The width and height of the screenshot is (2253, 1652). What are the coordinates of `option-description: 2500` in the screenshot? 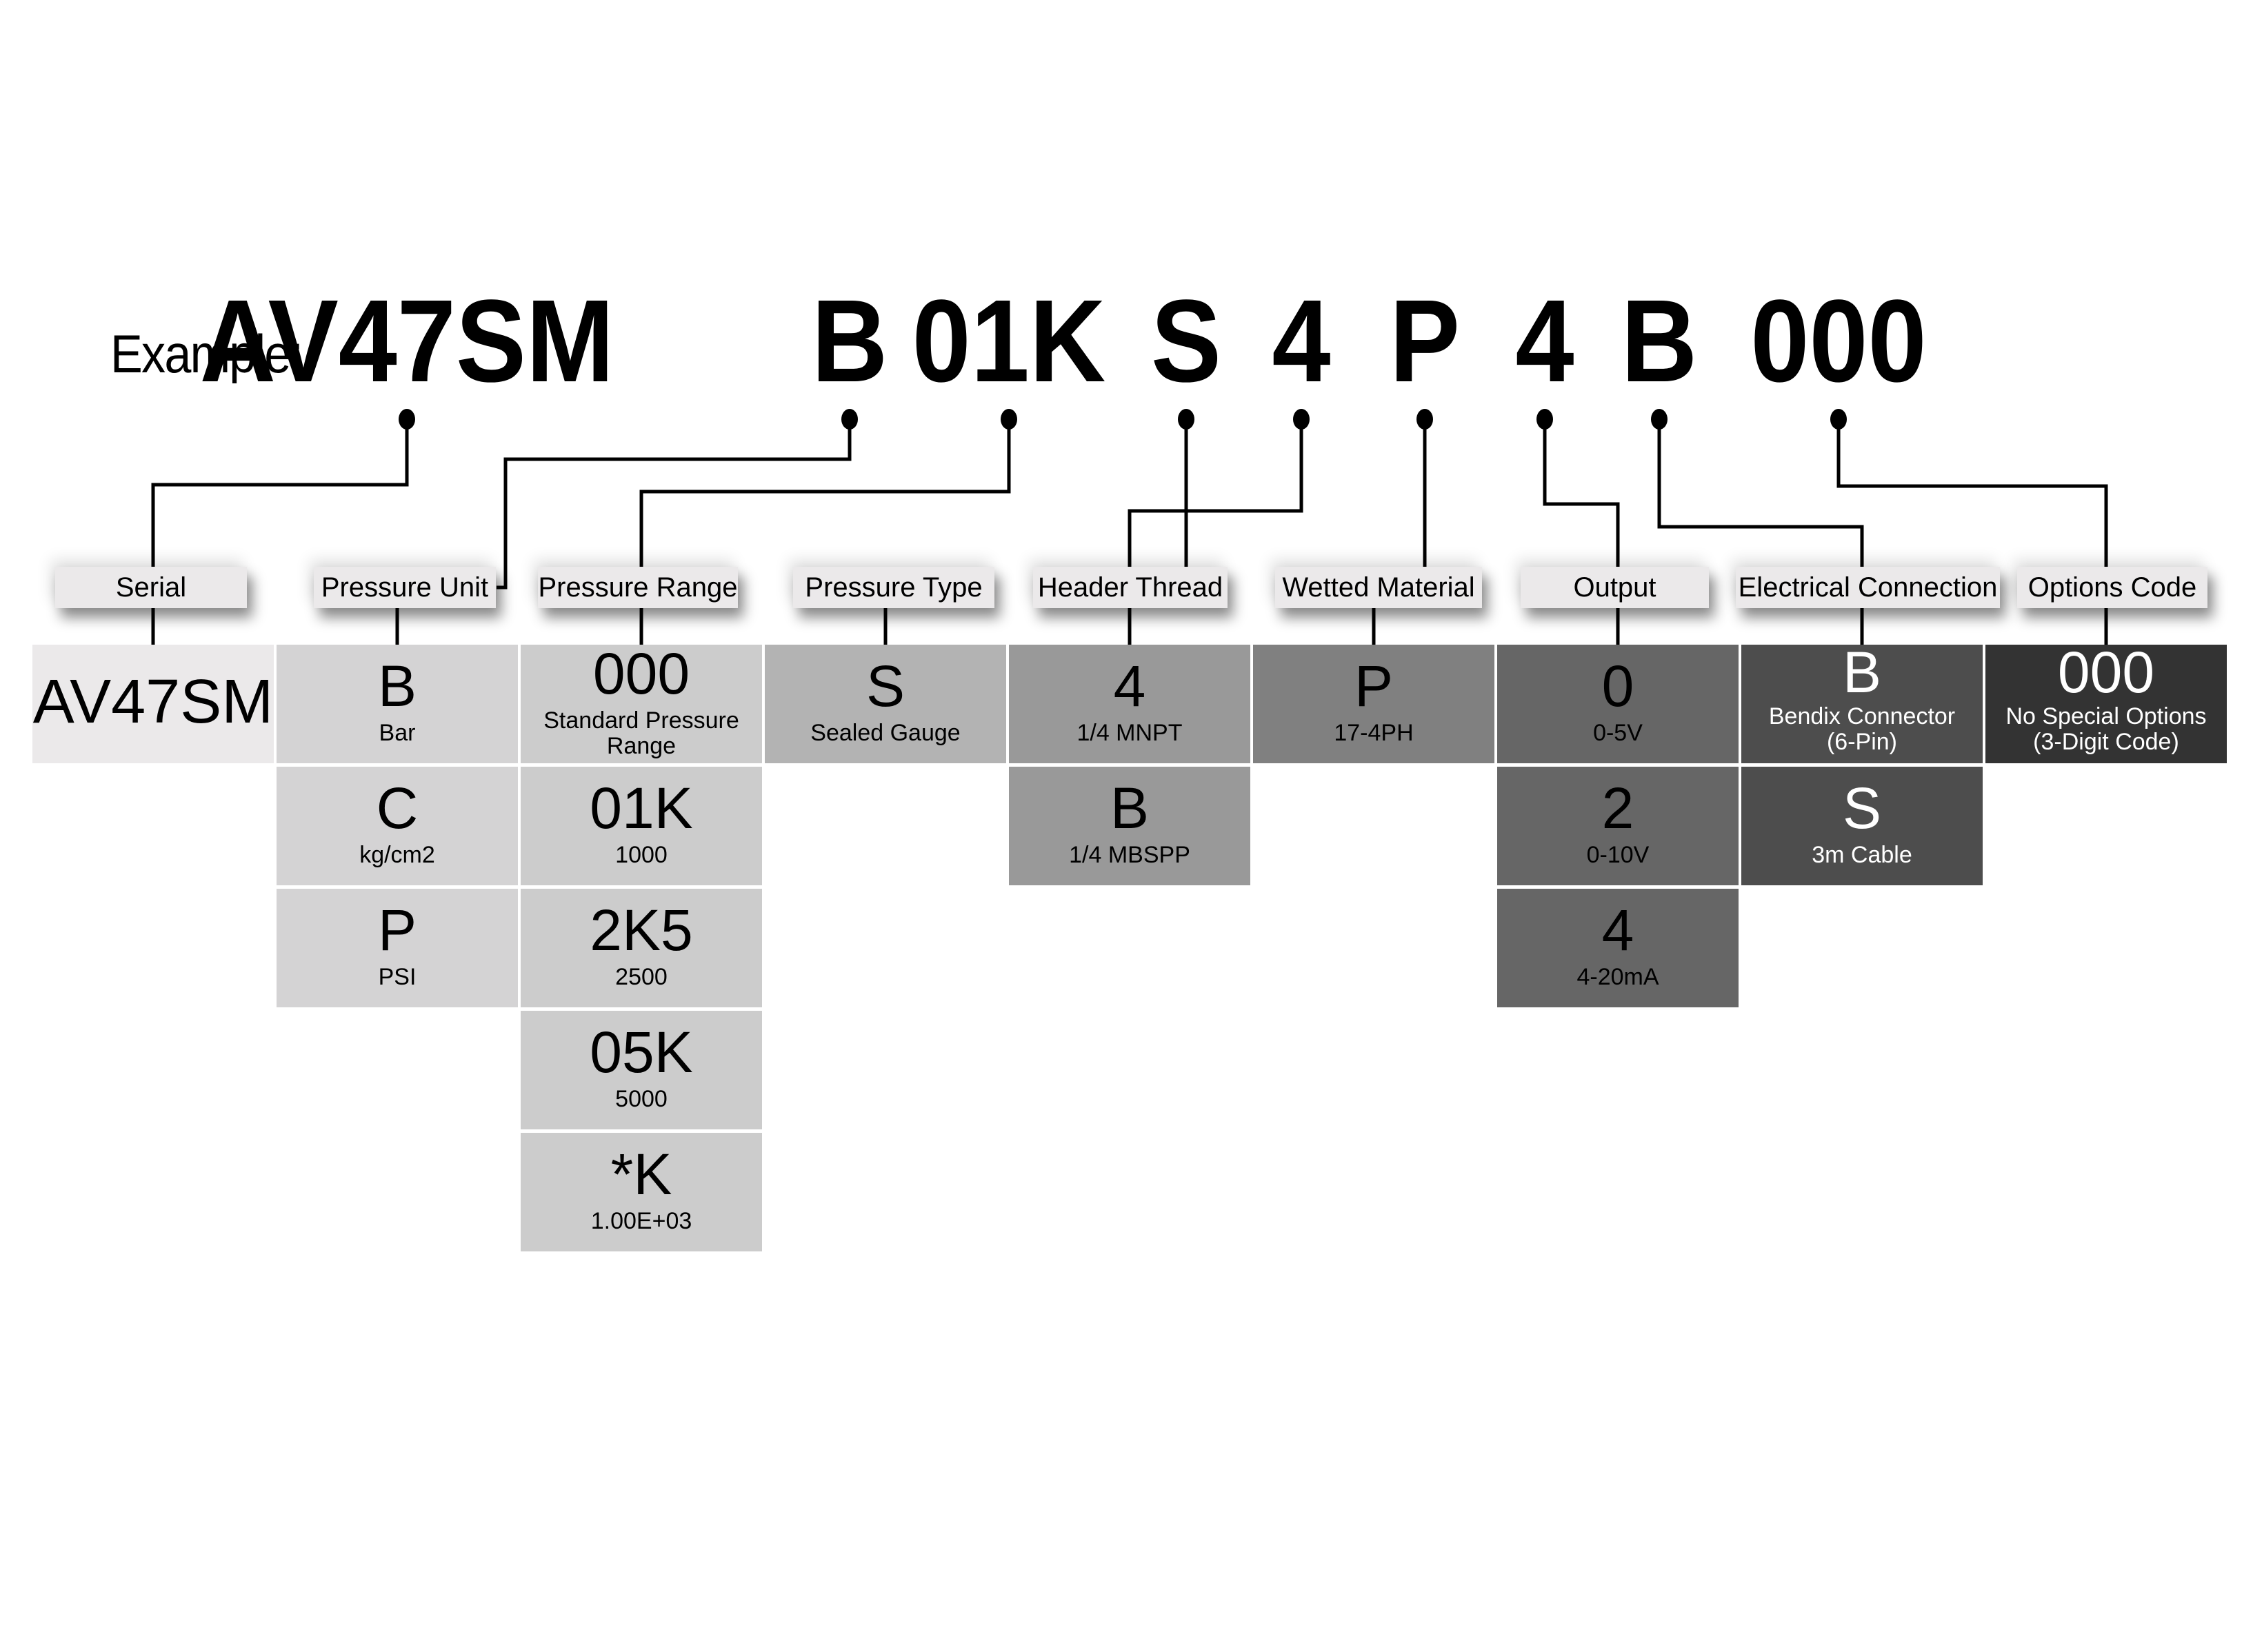 It's located at (642, 977).